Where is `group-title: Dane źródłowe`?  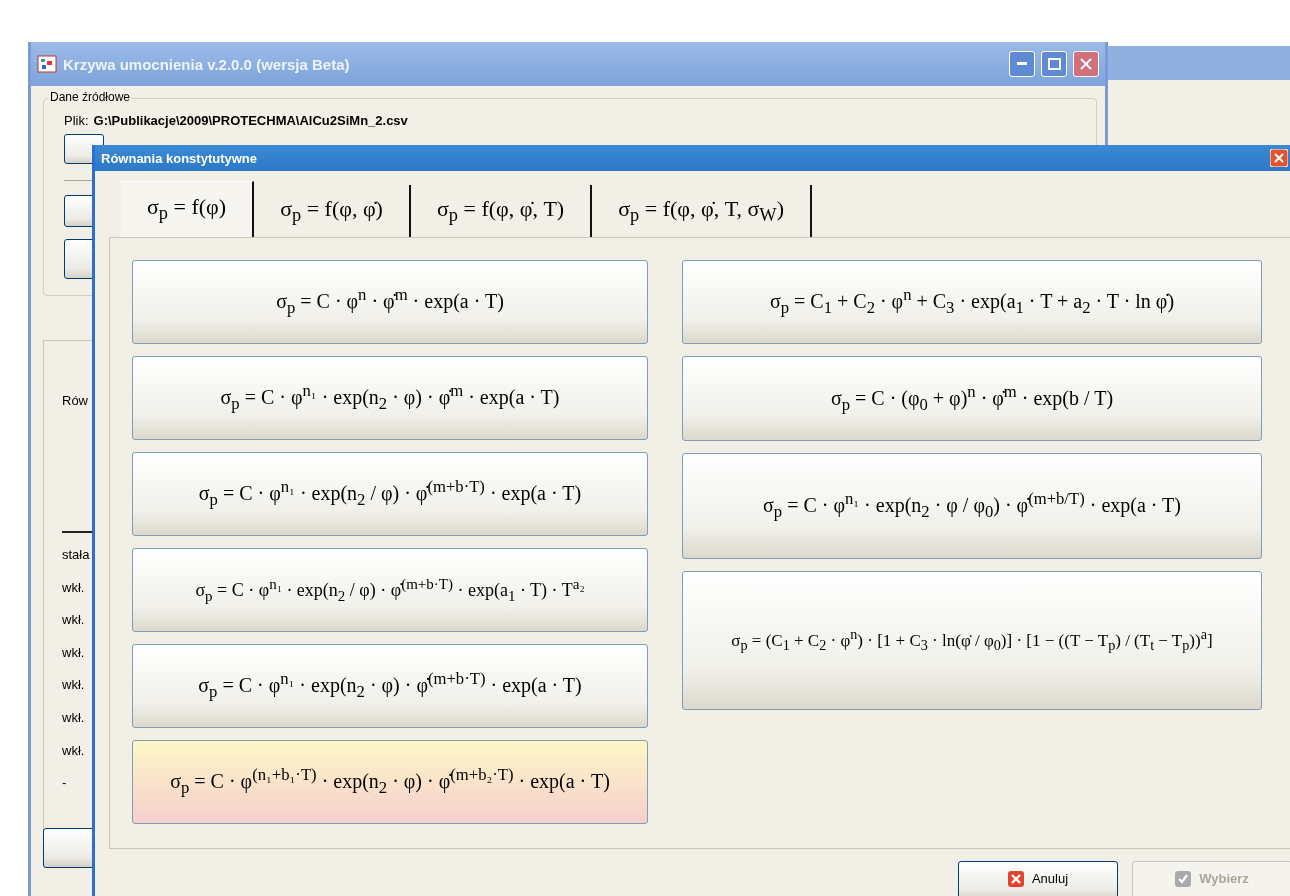
group-title: Dane źródłowe is located at coordinates (90, 97).